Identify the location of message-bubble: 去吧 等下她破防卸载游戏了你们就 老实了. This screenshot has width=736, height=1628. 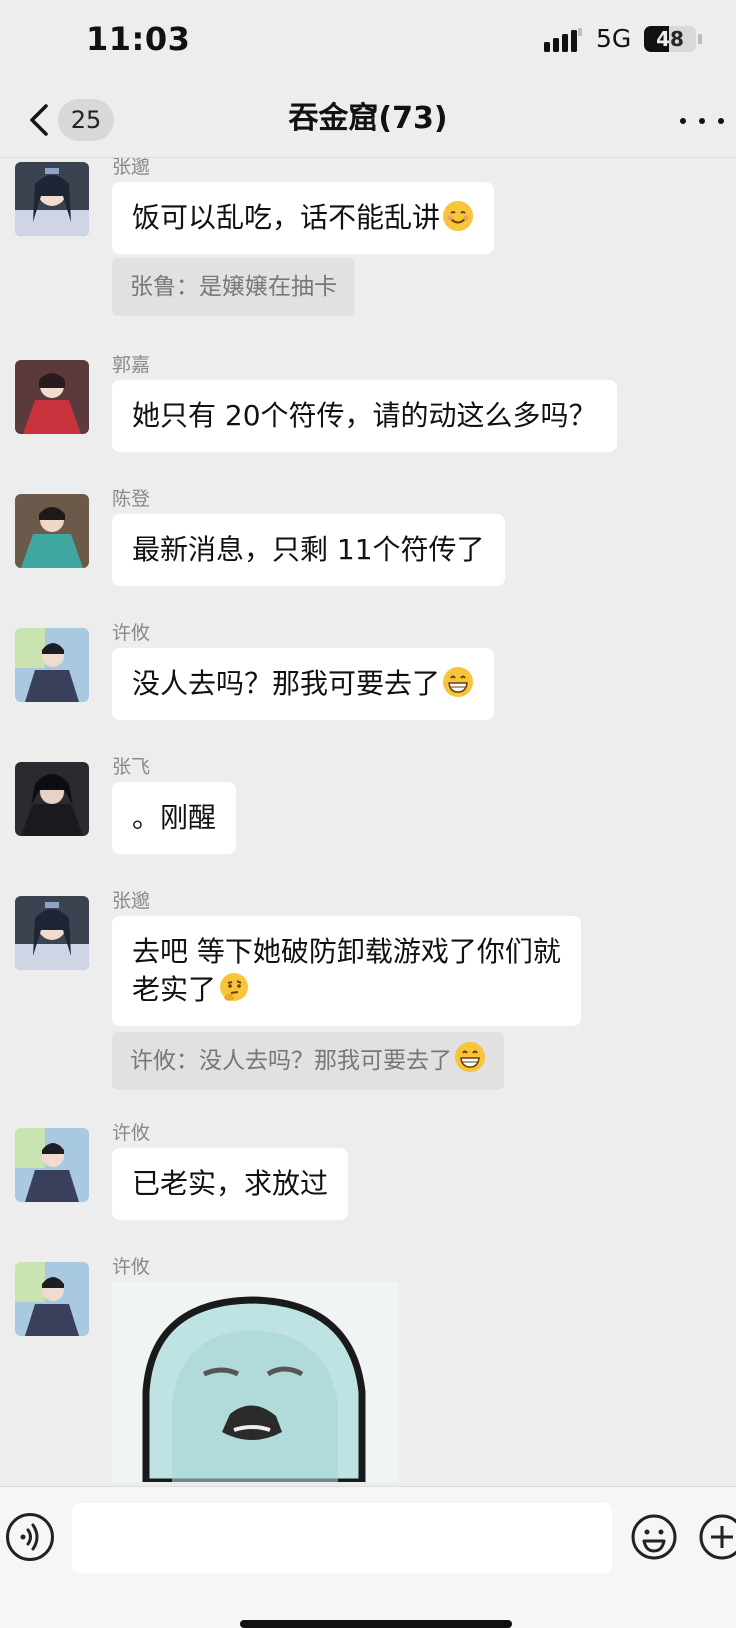
(346, 971).